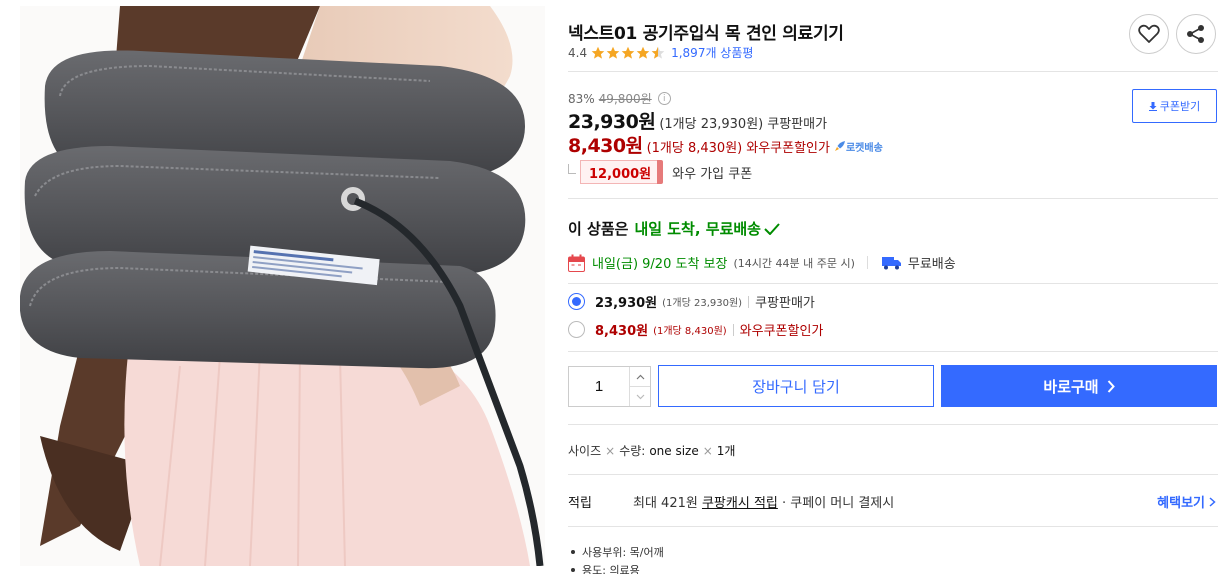 The height and width of the screenshot is (574, 1229). I want to click on quantity-increase-button, so click(640, 376).